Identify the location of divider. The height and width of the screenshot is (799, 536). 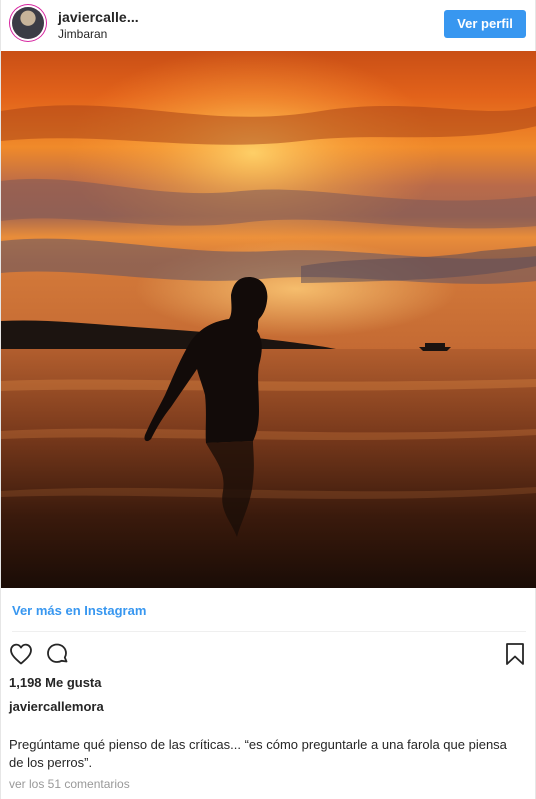
(269, 631).